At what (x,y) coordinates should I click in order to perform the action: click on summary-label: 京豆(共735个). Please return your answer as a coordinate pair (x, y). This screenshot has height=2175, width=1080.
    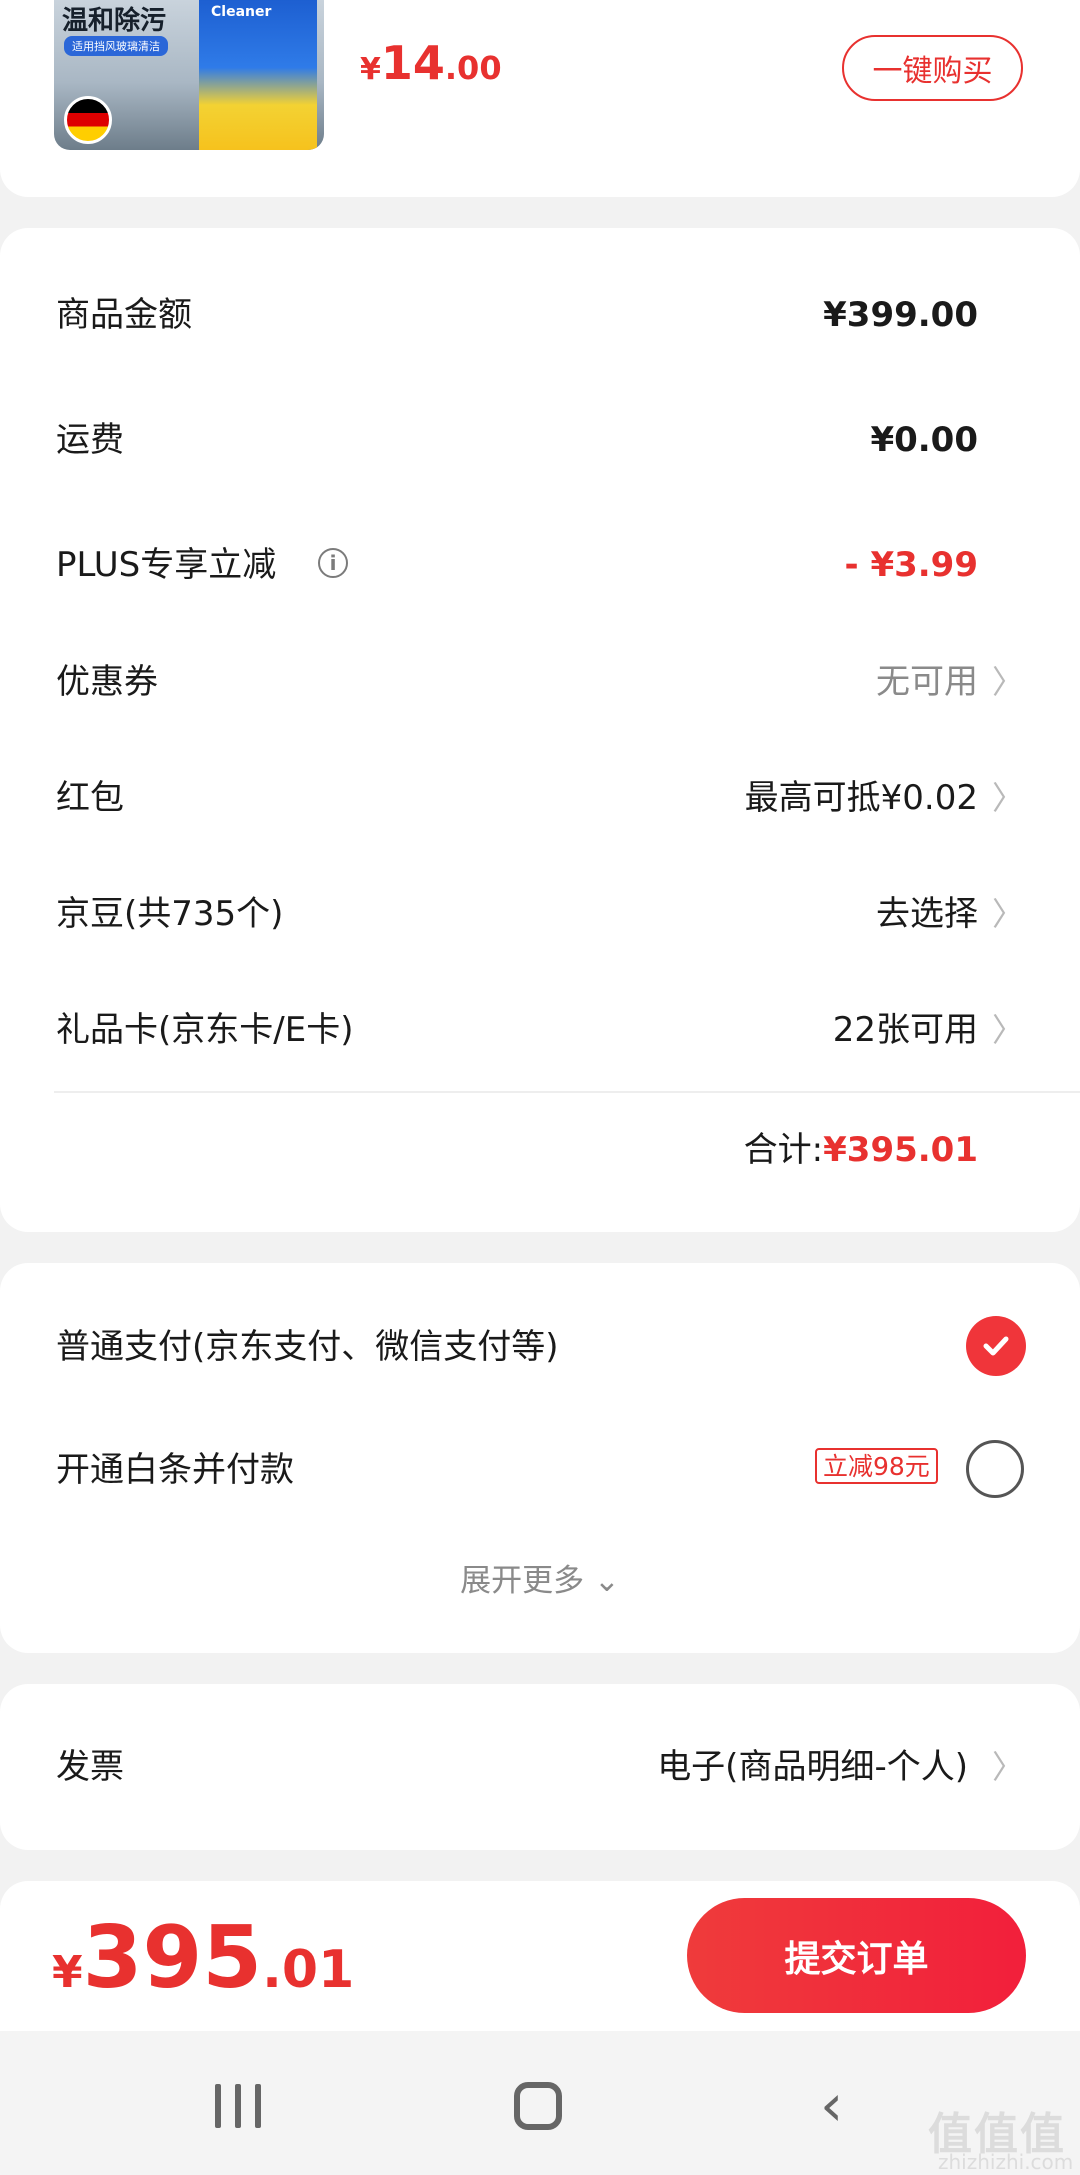
    Looking at the image, I should click on (170, 914).